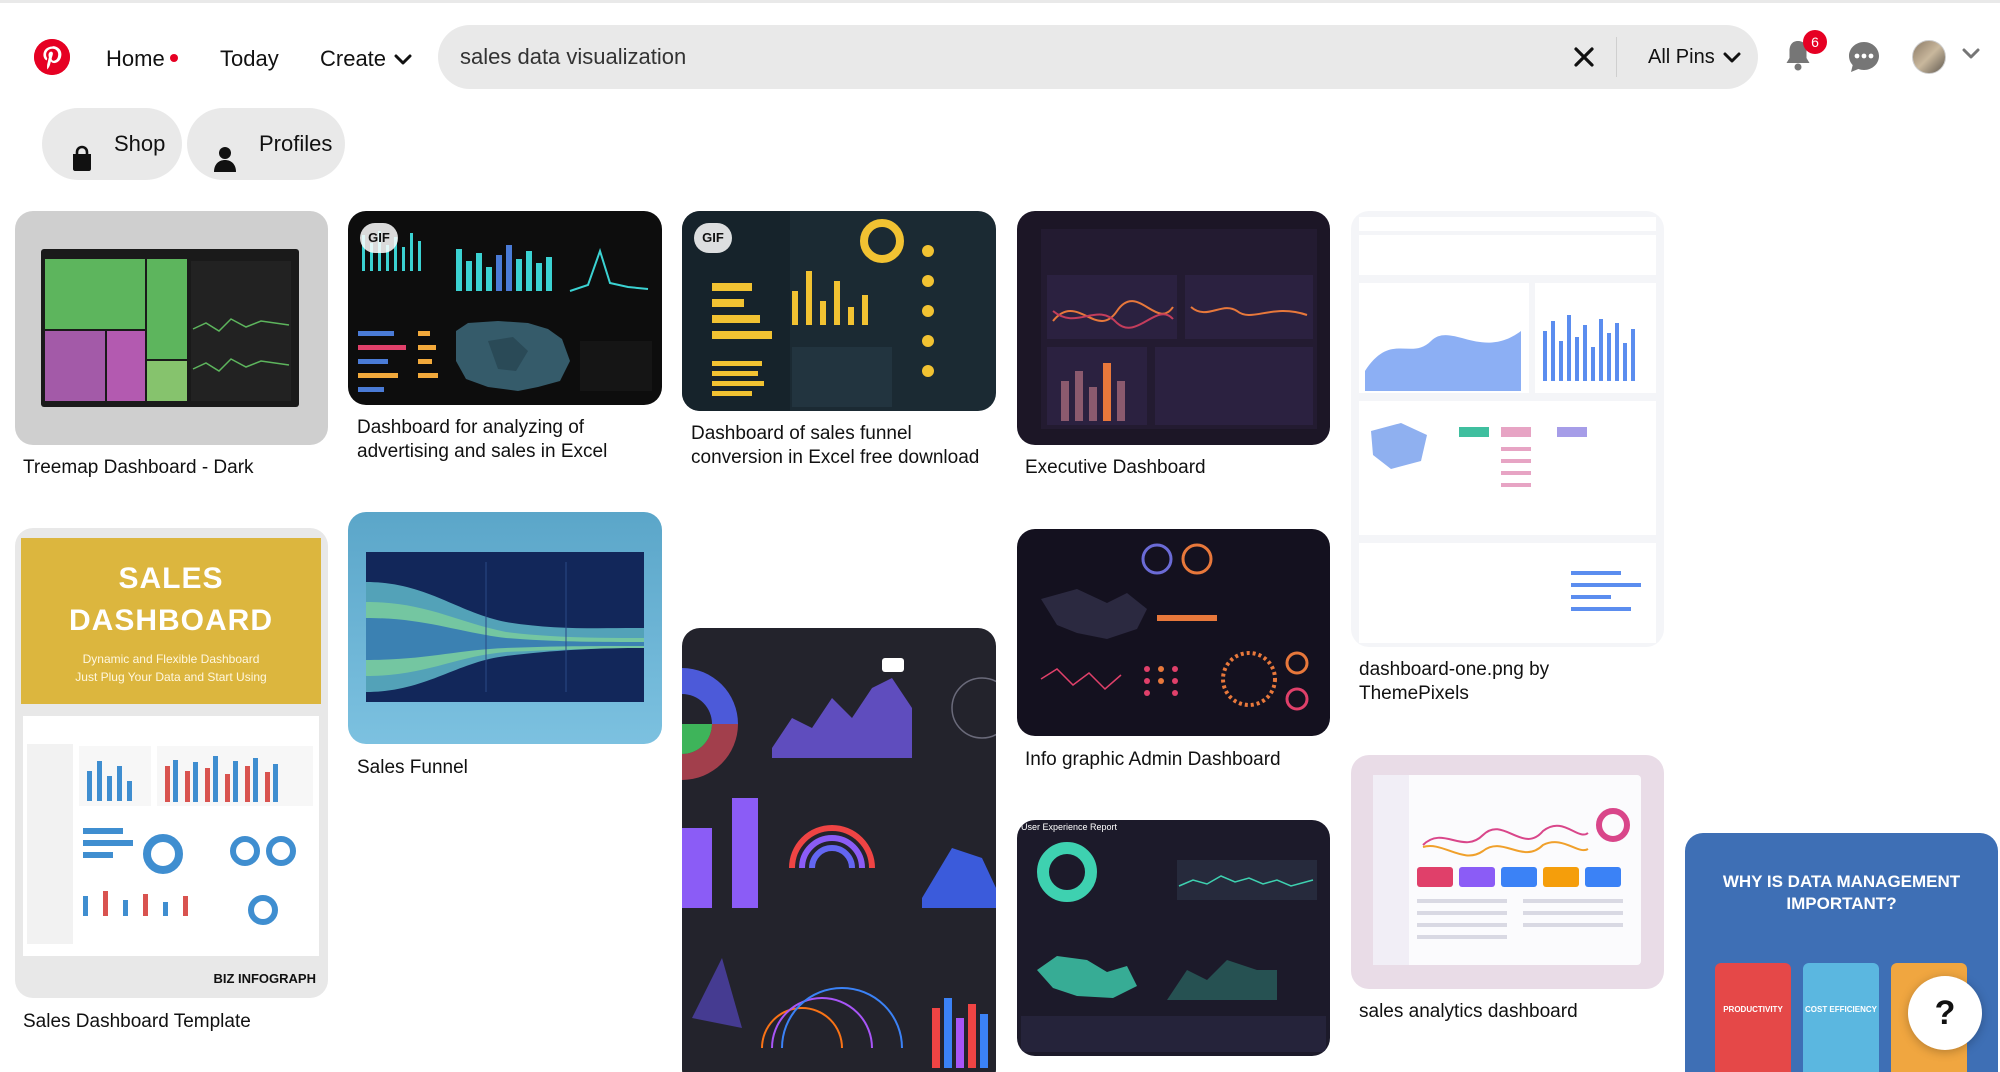 The image size is (2000, 1072). What do you see at coordinates (1864, 57) in the screenshot?
I see `messages-chat-icon` at bounding box center [1864, 57].